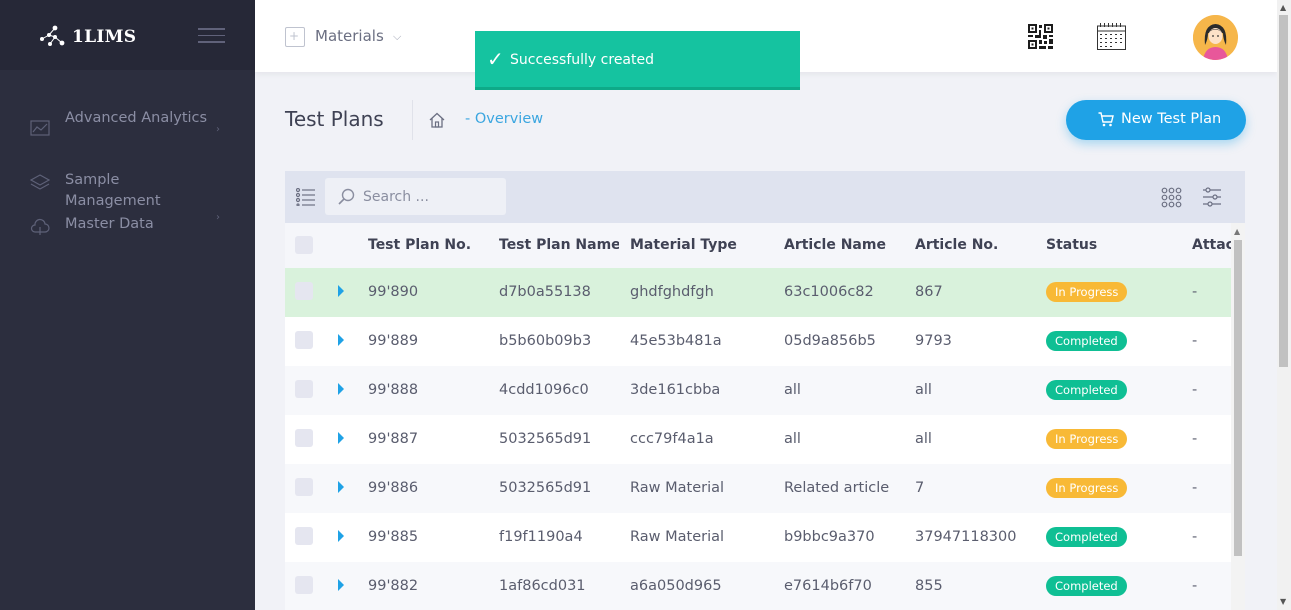 Image resolution: width=1291 pixels, height=610 pixels. I want to click on page-scrollbar: ▲ ▼, so click(1284, 305).